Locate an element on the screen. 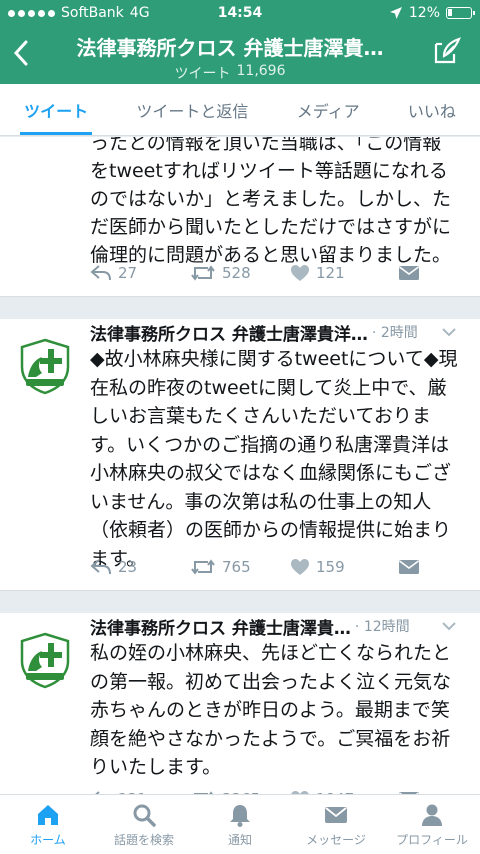 The width and height of the screenshot is (480, 854). back-button is located at coordinates (21, 53).